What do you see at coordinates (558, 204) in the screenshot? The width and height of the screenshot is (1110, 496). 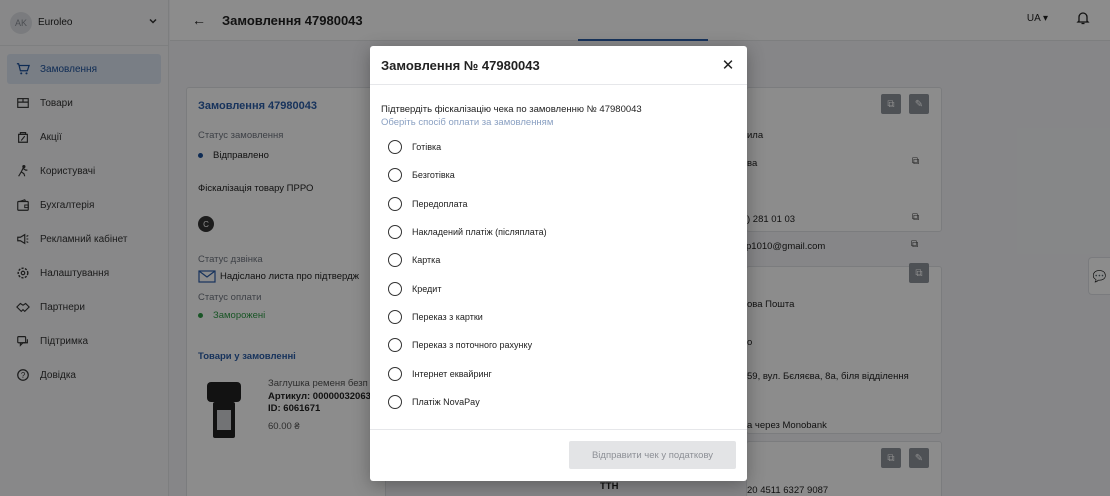 I see `payment-option-prepayment: Передоплата` at bounding box center [558, 204].